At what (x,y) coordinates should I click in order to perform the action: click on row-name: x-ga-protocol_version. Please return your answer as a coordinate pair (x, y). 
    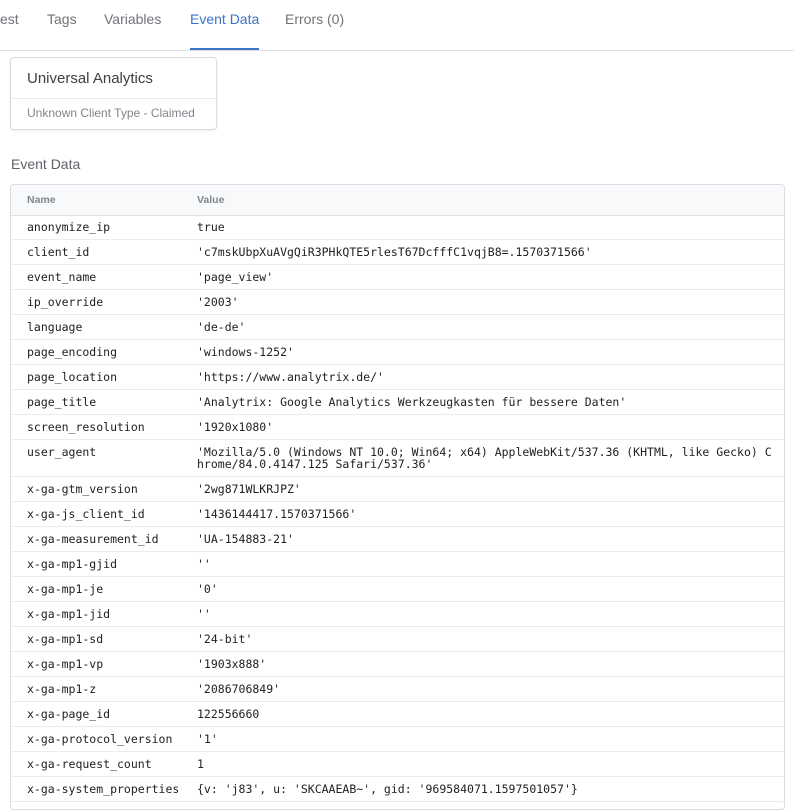
    Looking at the image, I should click on (100, 739).